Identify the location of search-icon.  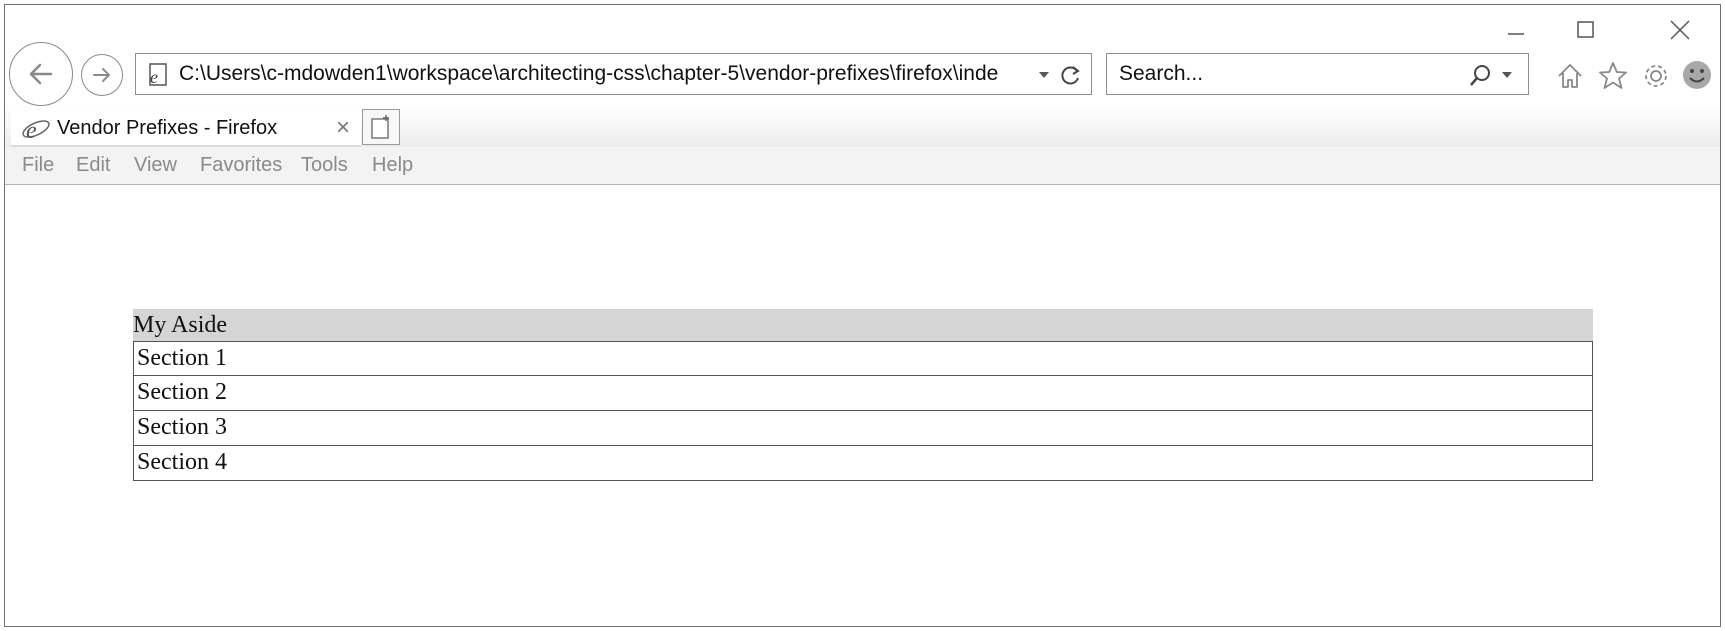
(1481, 76).